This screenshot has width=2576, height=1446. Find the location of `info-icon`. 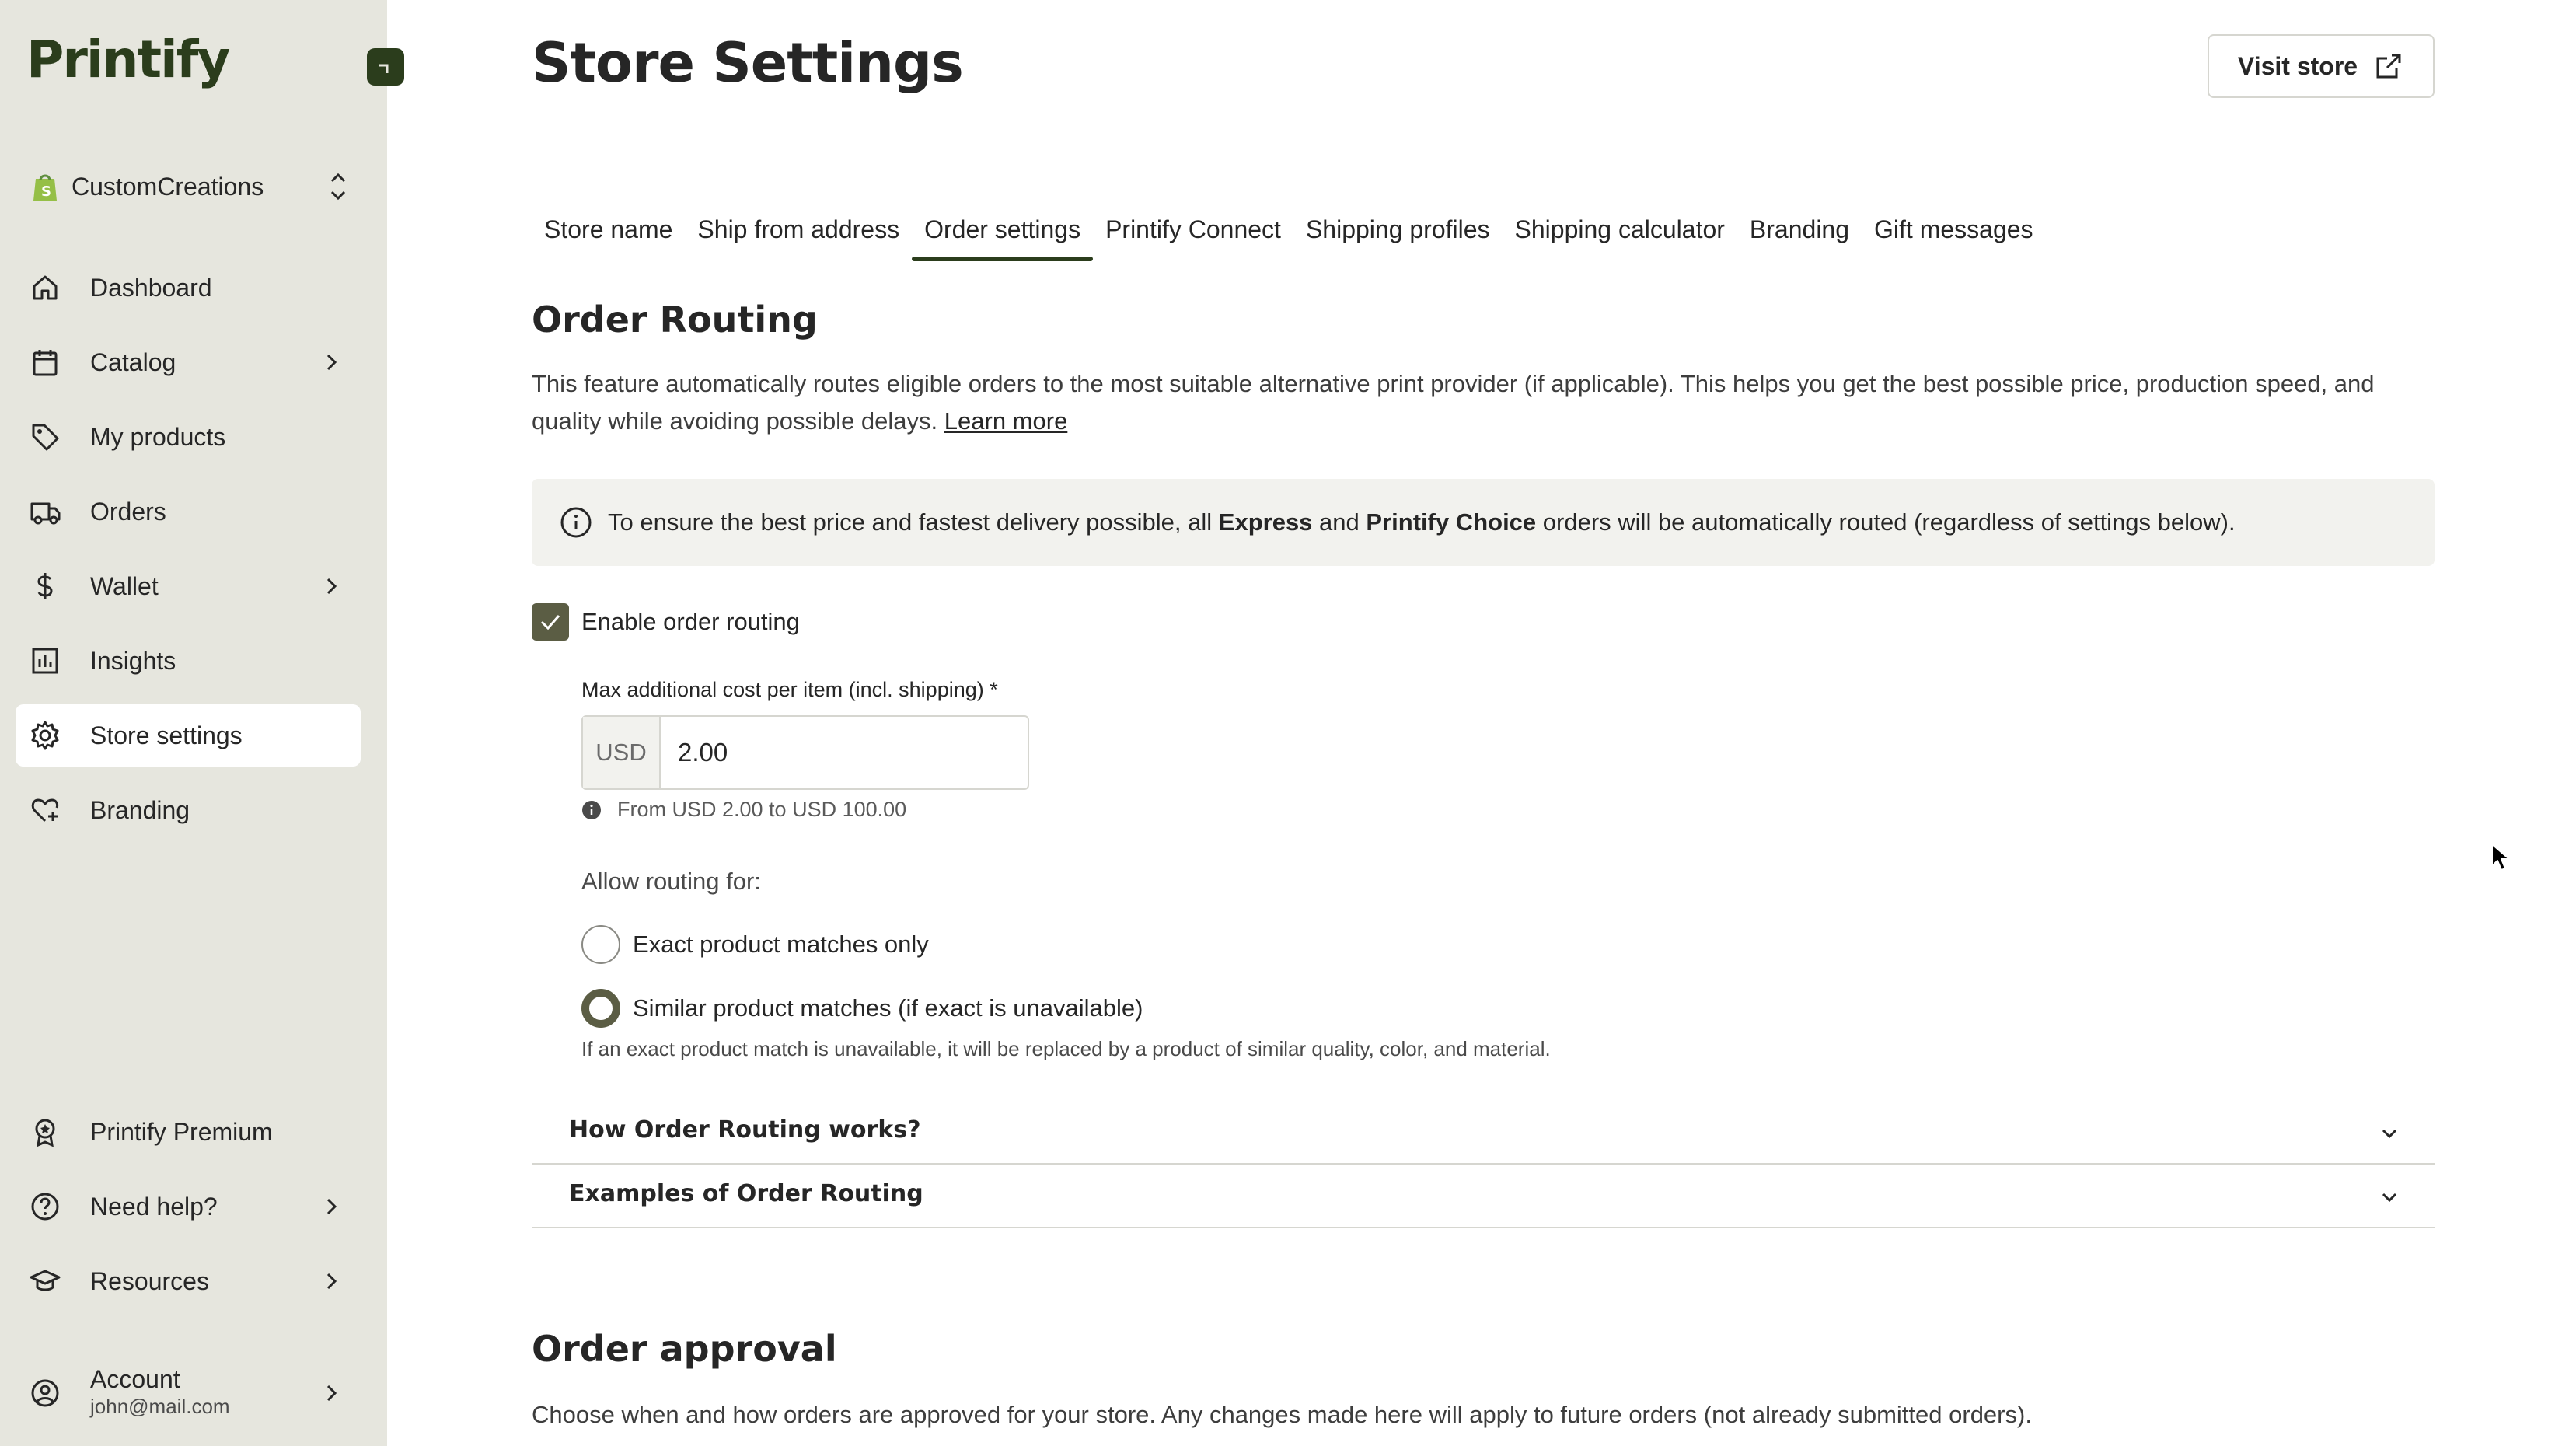

info-icon is located at coordinates (576, 522).